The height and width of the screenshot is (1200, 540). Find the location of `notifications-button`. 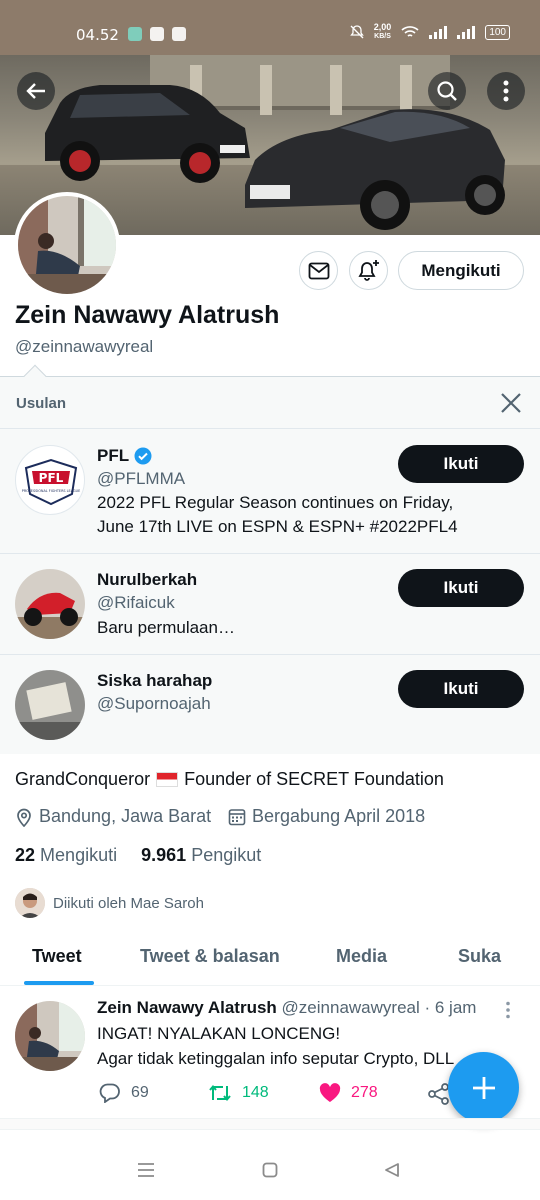

notifications-button is located at coordinates (368, 270).